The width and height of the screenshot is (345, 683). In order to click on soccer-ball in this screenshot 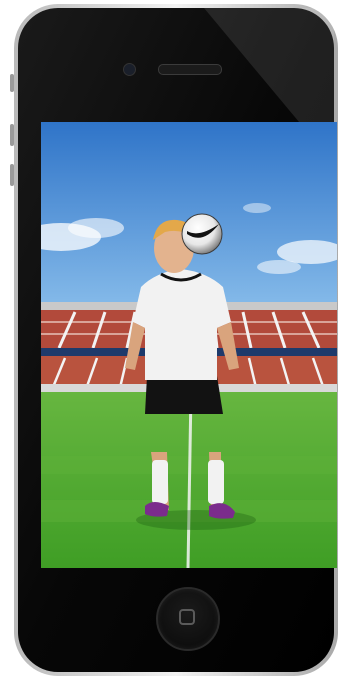, I will do `click(202, 234)`.